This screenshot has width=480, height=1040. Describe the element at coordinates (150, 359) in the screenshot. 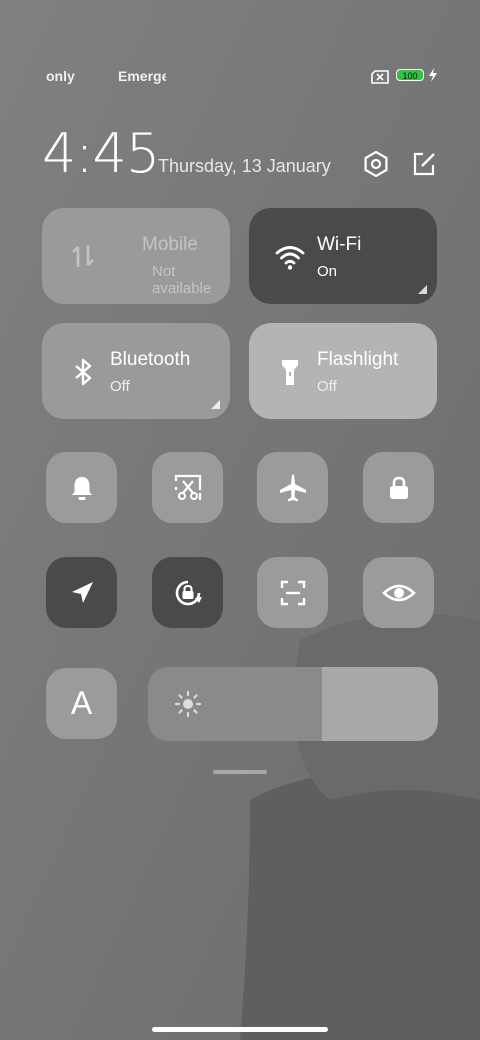

I see `bluetooth-label: Bluetooth` at that location.